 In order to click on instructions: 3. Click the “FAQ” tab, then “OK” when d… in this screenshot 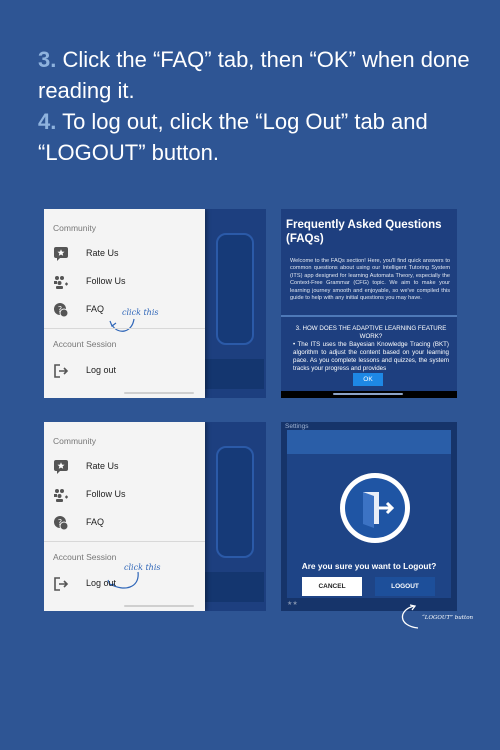, I will do `click(258, 106)`.